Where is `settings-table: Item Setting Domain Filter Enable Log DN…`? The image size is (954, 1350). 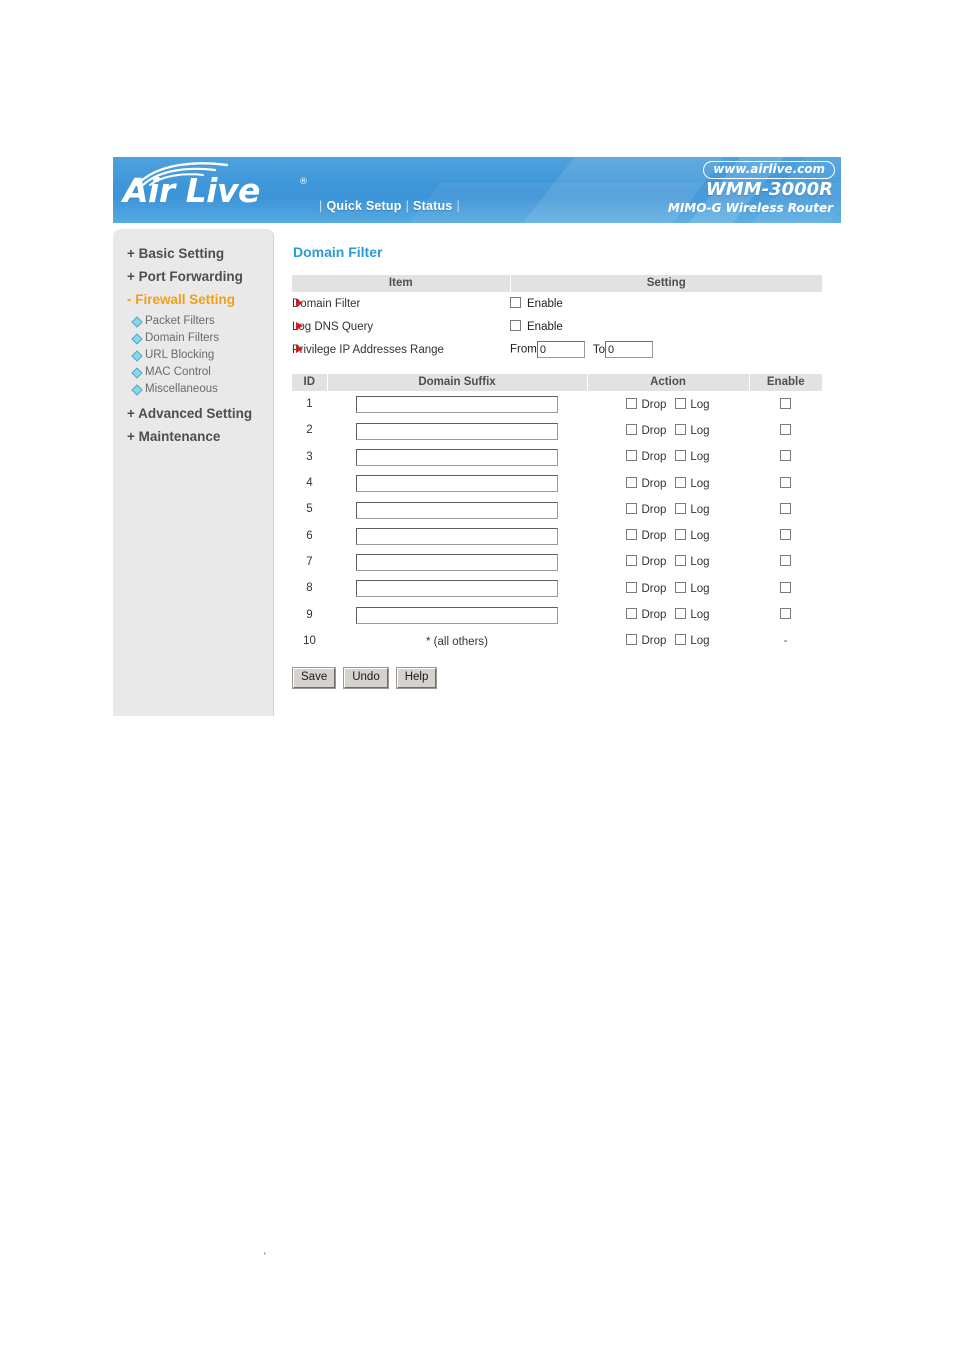 settings-table: Item Setting Domain Filter Enable Log DN… is located at coordinates (557, 318).